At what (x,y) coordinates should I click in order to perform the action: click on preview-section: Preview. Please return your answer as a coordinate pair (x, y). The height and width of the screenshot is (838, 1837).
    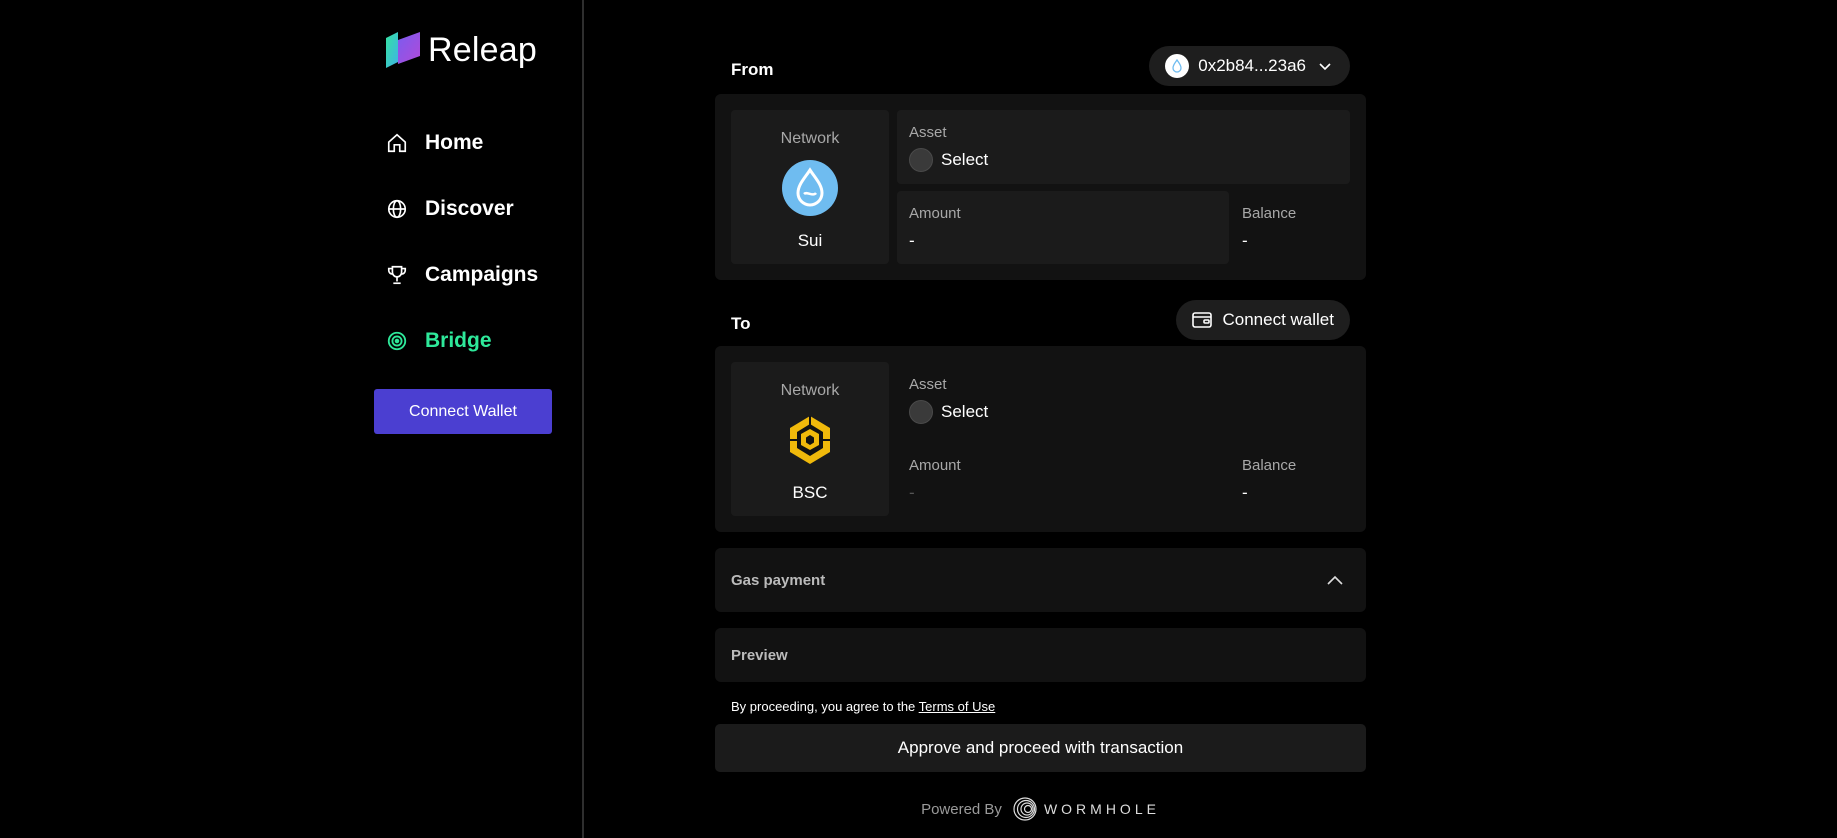
    Looking at the image, I should click on (1040, 655).